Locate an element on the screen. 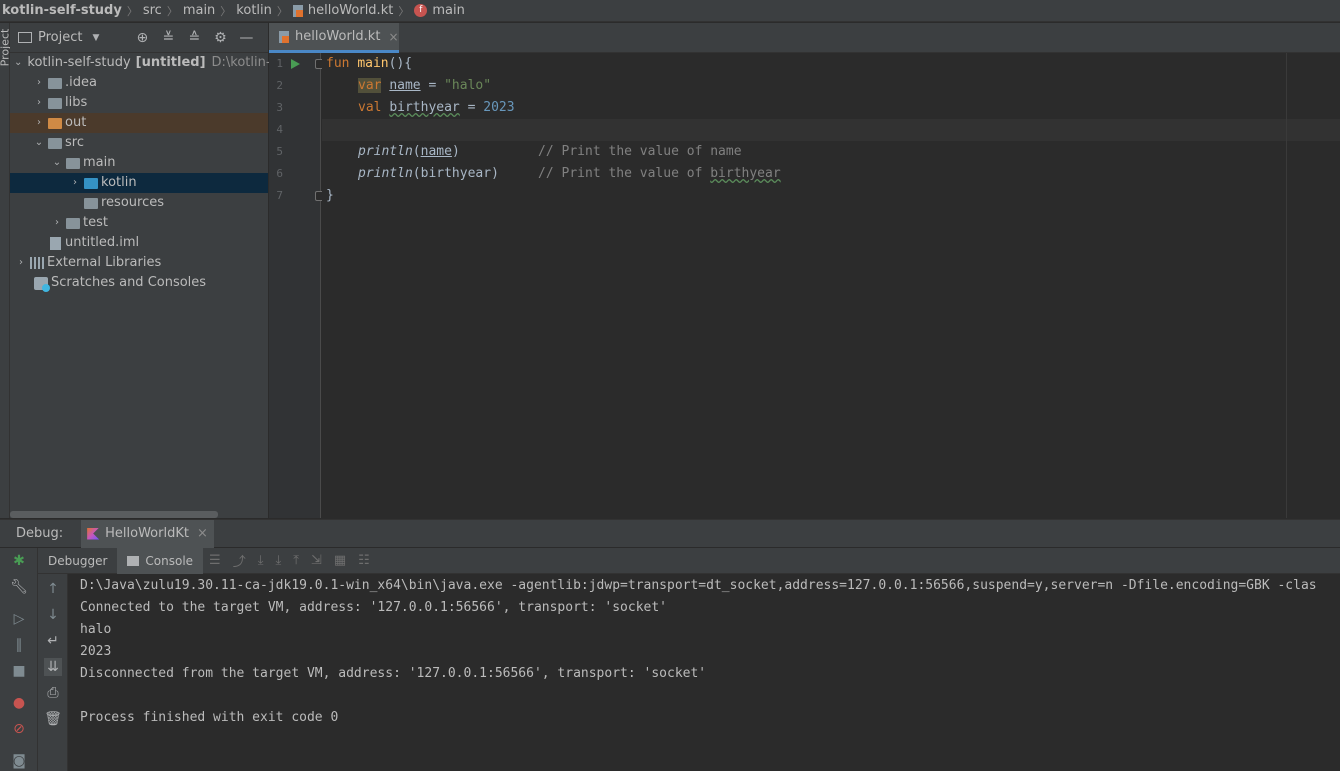 This screenshot has width=1340, height=771. scroll-to-end-icon: ⇊ is located at coordinates (53, 667).